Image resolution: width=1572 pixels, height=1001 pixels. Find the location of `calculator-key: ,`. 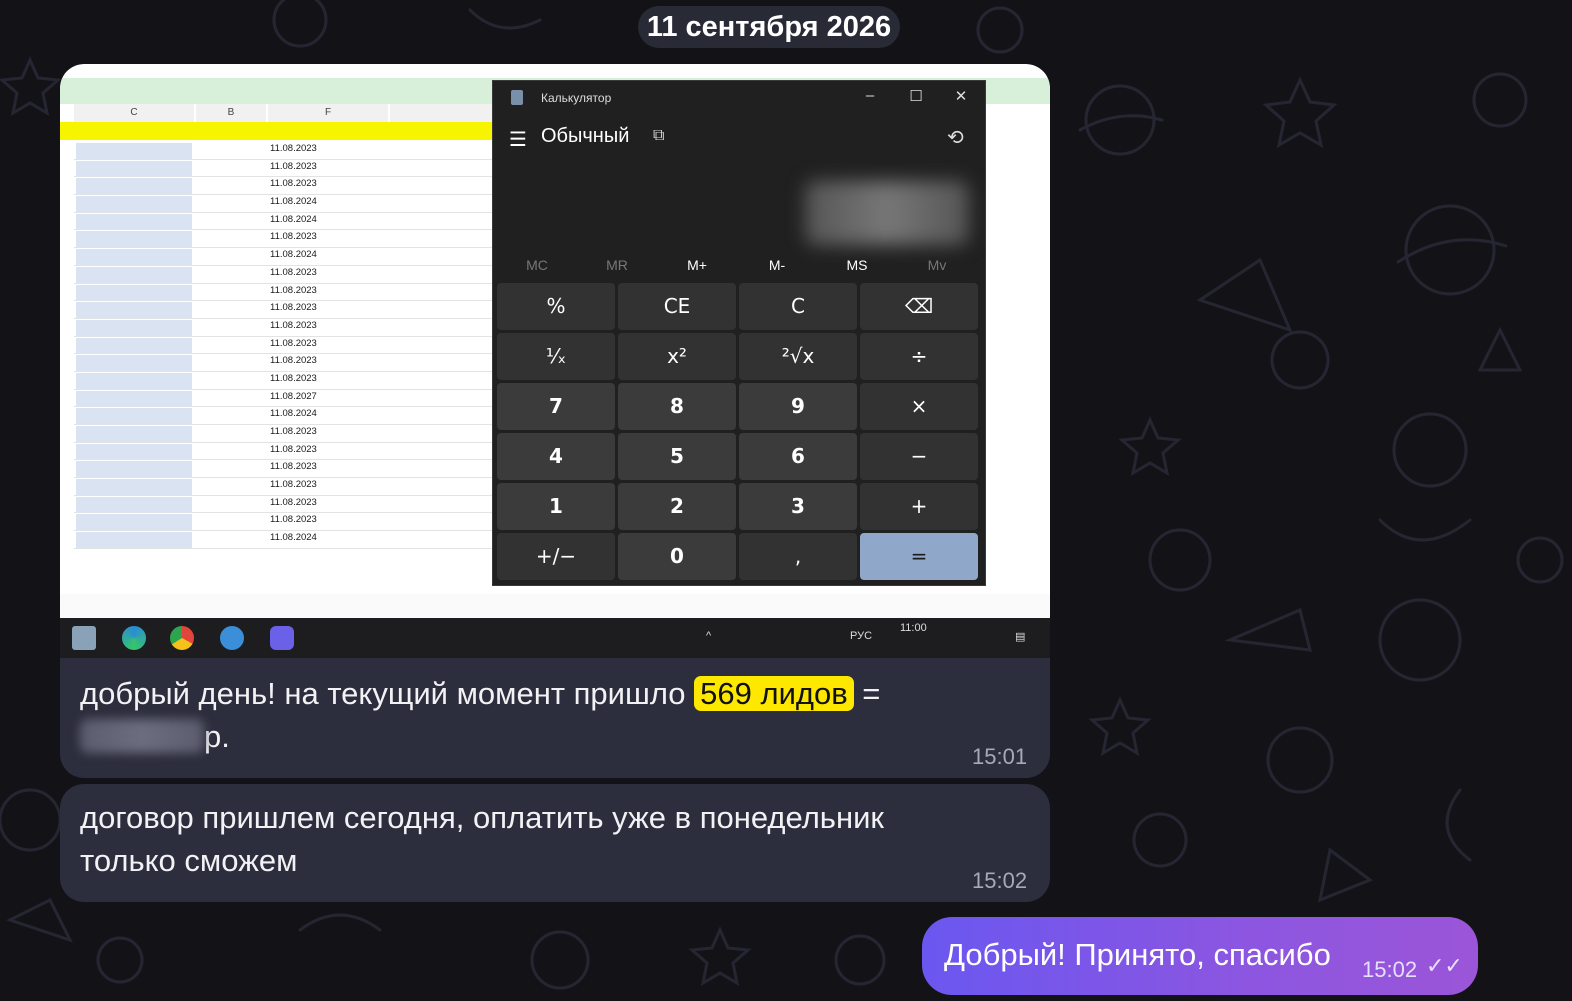

calculator-key: , is located at coordinates (798, 556).